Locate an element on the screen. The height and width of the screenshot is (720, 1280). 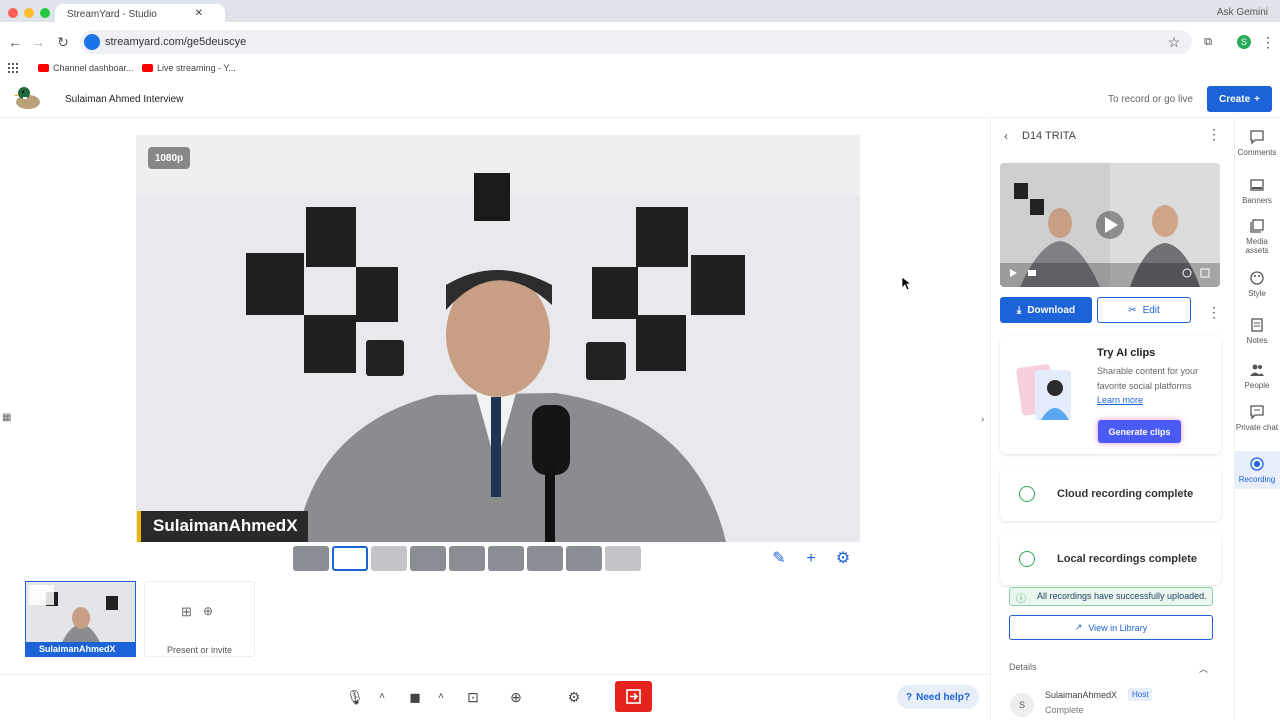
sidebar-item-media-assets: Media assets is located at coordinates (1257, 237).